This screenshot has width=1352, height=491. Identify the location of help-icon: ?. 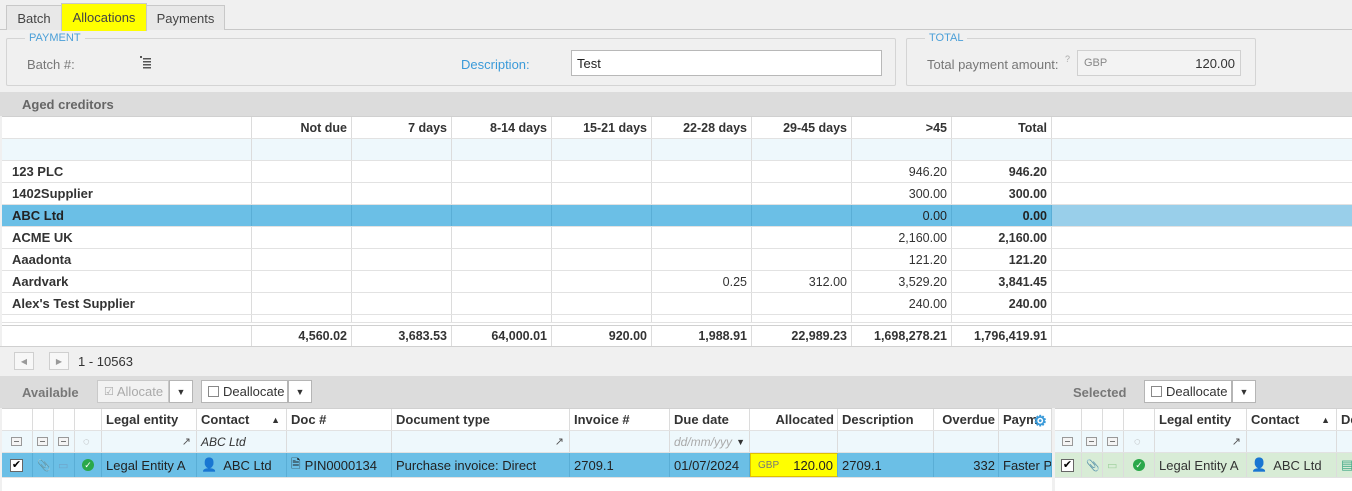
(1067, 59).